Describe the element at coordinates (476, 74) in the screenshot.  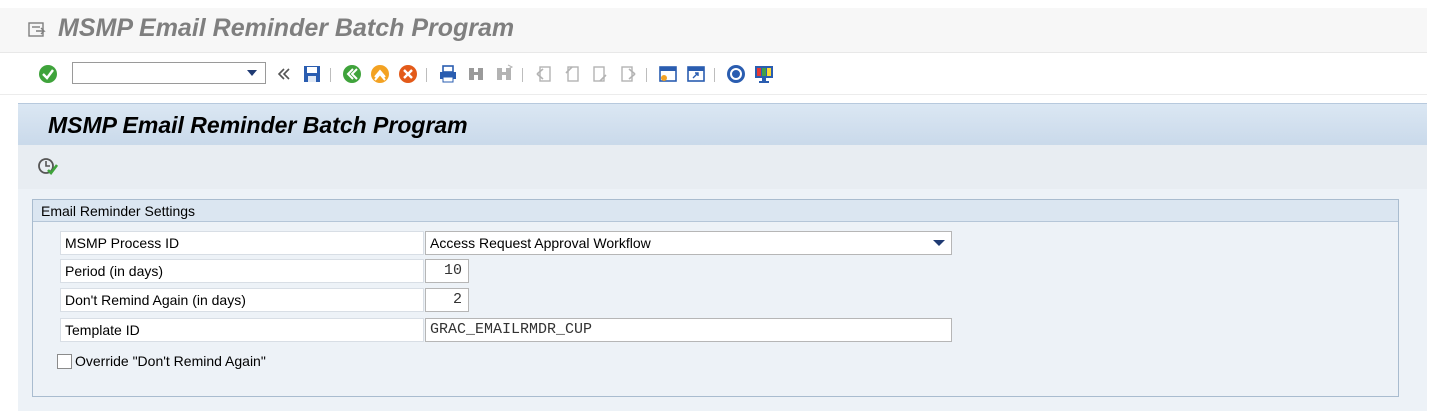
I see `find-icon` at that location.